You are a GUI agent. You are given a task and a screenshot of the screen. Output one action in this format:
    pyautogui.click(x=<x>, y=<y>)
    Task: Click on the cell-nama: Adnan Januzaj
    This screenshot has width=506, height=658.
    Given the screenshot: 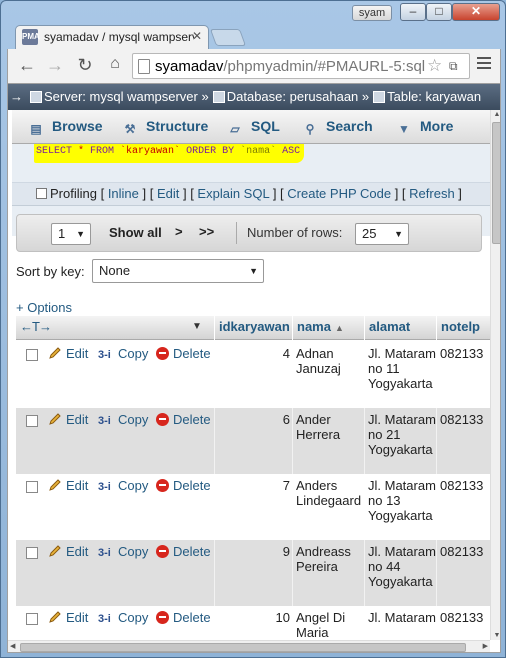 What is the action you would take?
    pyautogui.click(x=318, y=361)
    